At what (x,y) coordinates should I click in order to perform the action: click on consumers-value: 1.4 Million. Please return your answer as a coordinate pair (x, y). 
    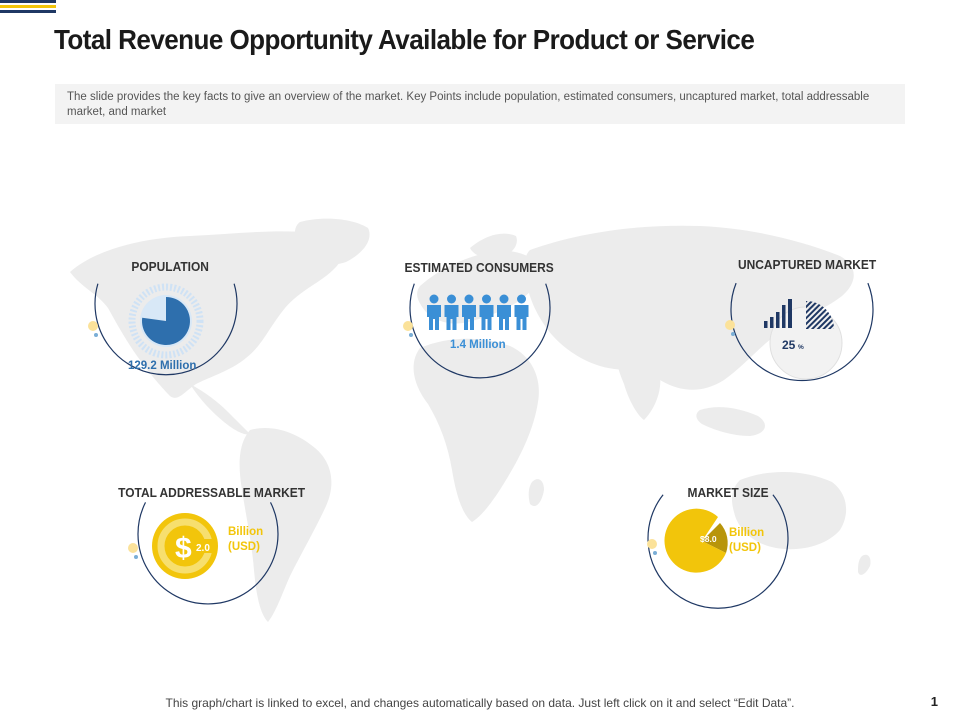
    Looking at the image, I should click on (478, 345).